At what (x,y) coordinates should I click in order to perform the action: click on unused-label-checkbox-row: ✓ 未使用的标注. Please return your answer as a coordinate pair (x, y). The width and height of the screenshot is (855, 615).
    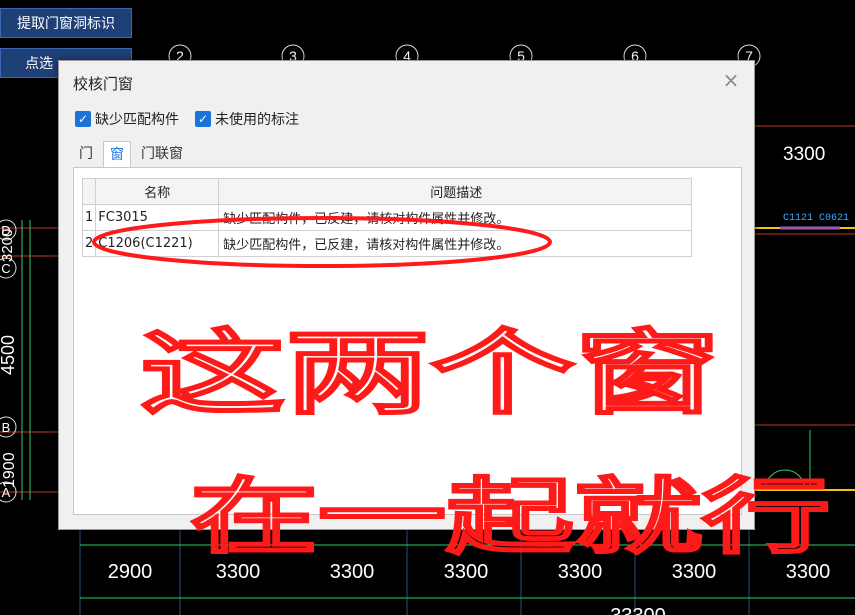
    Looking at the image, I should click on (247, 119).